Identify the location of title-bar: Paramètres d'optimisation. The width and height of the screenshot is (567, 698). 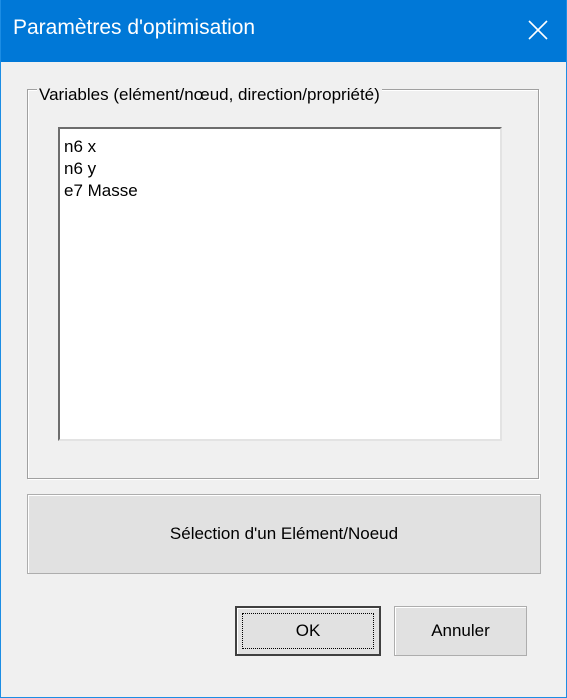
(283, 31).